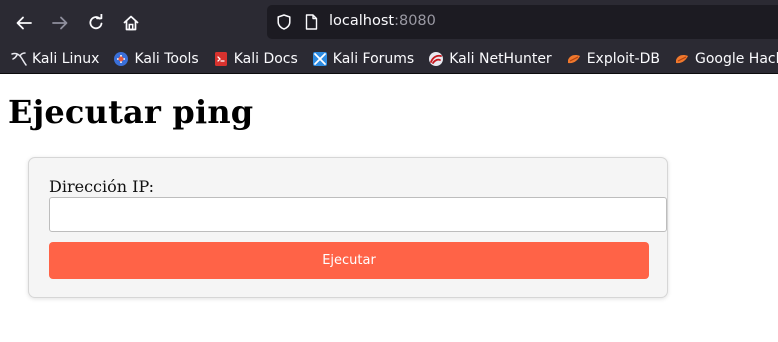 This screenshot has height=342, width=778. Describe the element at coordinates (573, 59) in the screenshot. I see `exploit-db-icon` at that location.